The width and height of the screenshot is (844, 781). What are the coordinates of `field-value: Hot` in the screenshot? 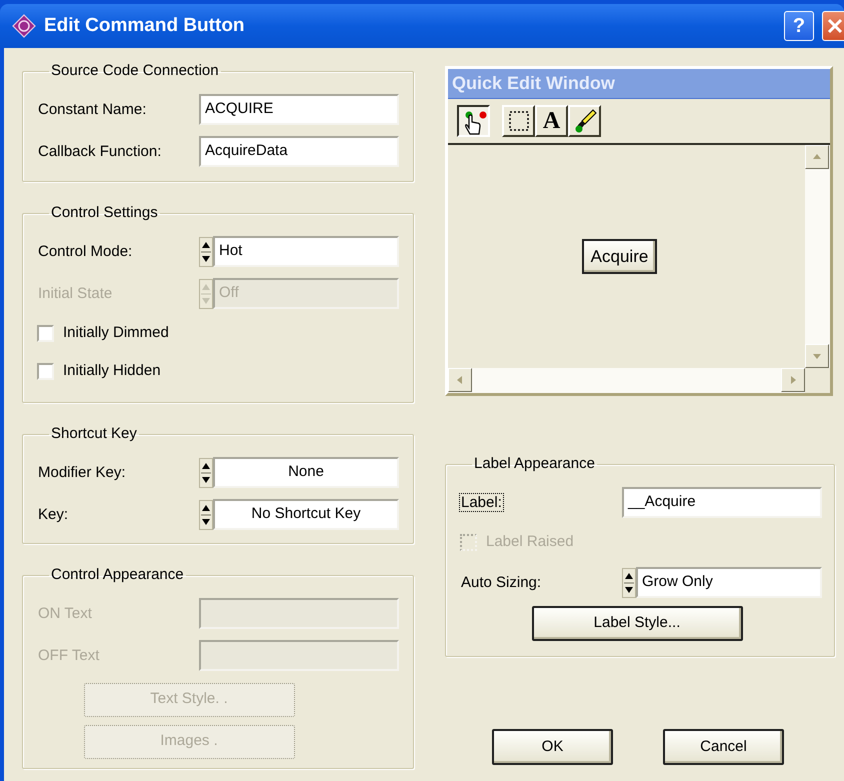 It's located at (230, 251).